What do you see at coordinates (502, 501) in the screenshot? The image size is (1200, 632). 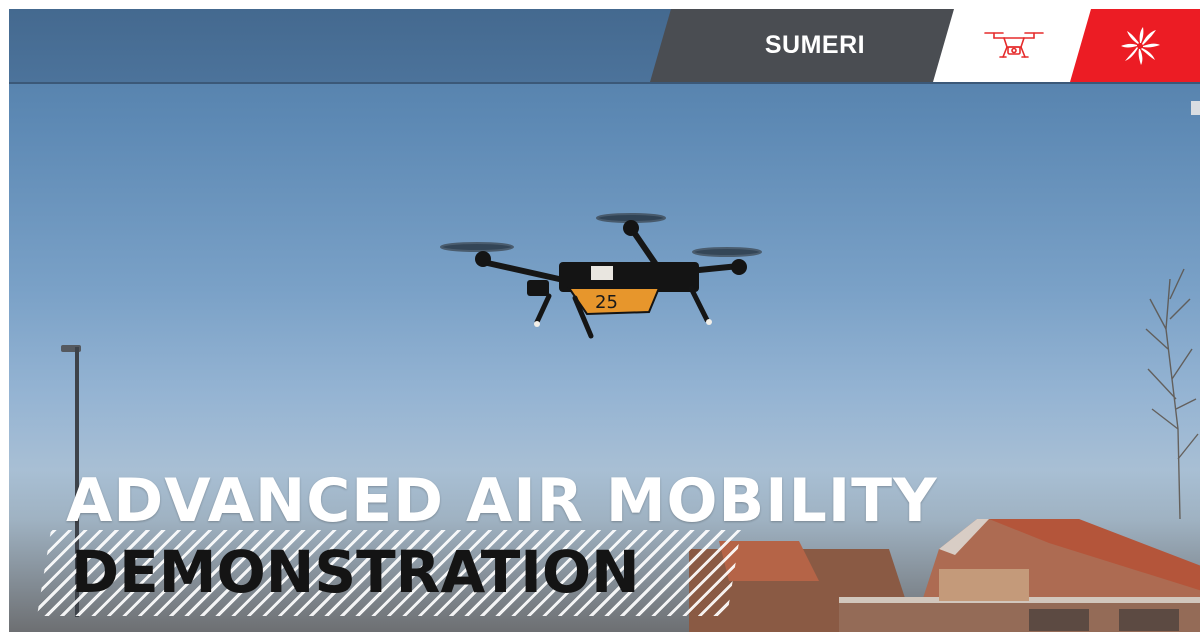 I see `headline-line-1: ADVANCED AIR MOBILITY` at bounding box center [502, 501].